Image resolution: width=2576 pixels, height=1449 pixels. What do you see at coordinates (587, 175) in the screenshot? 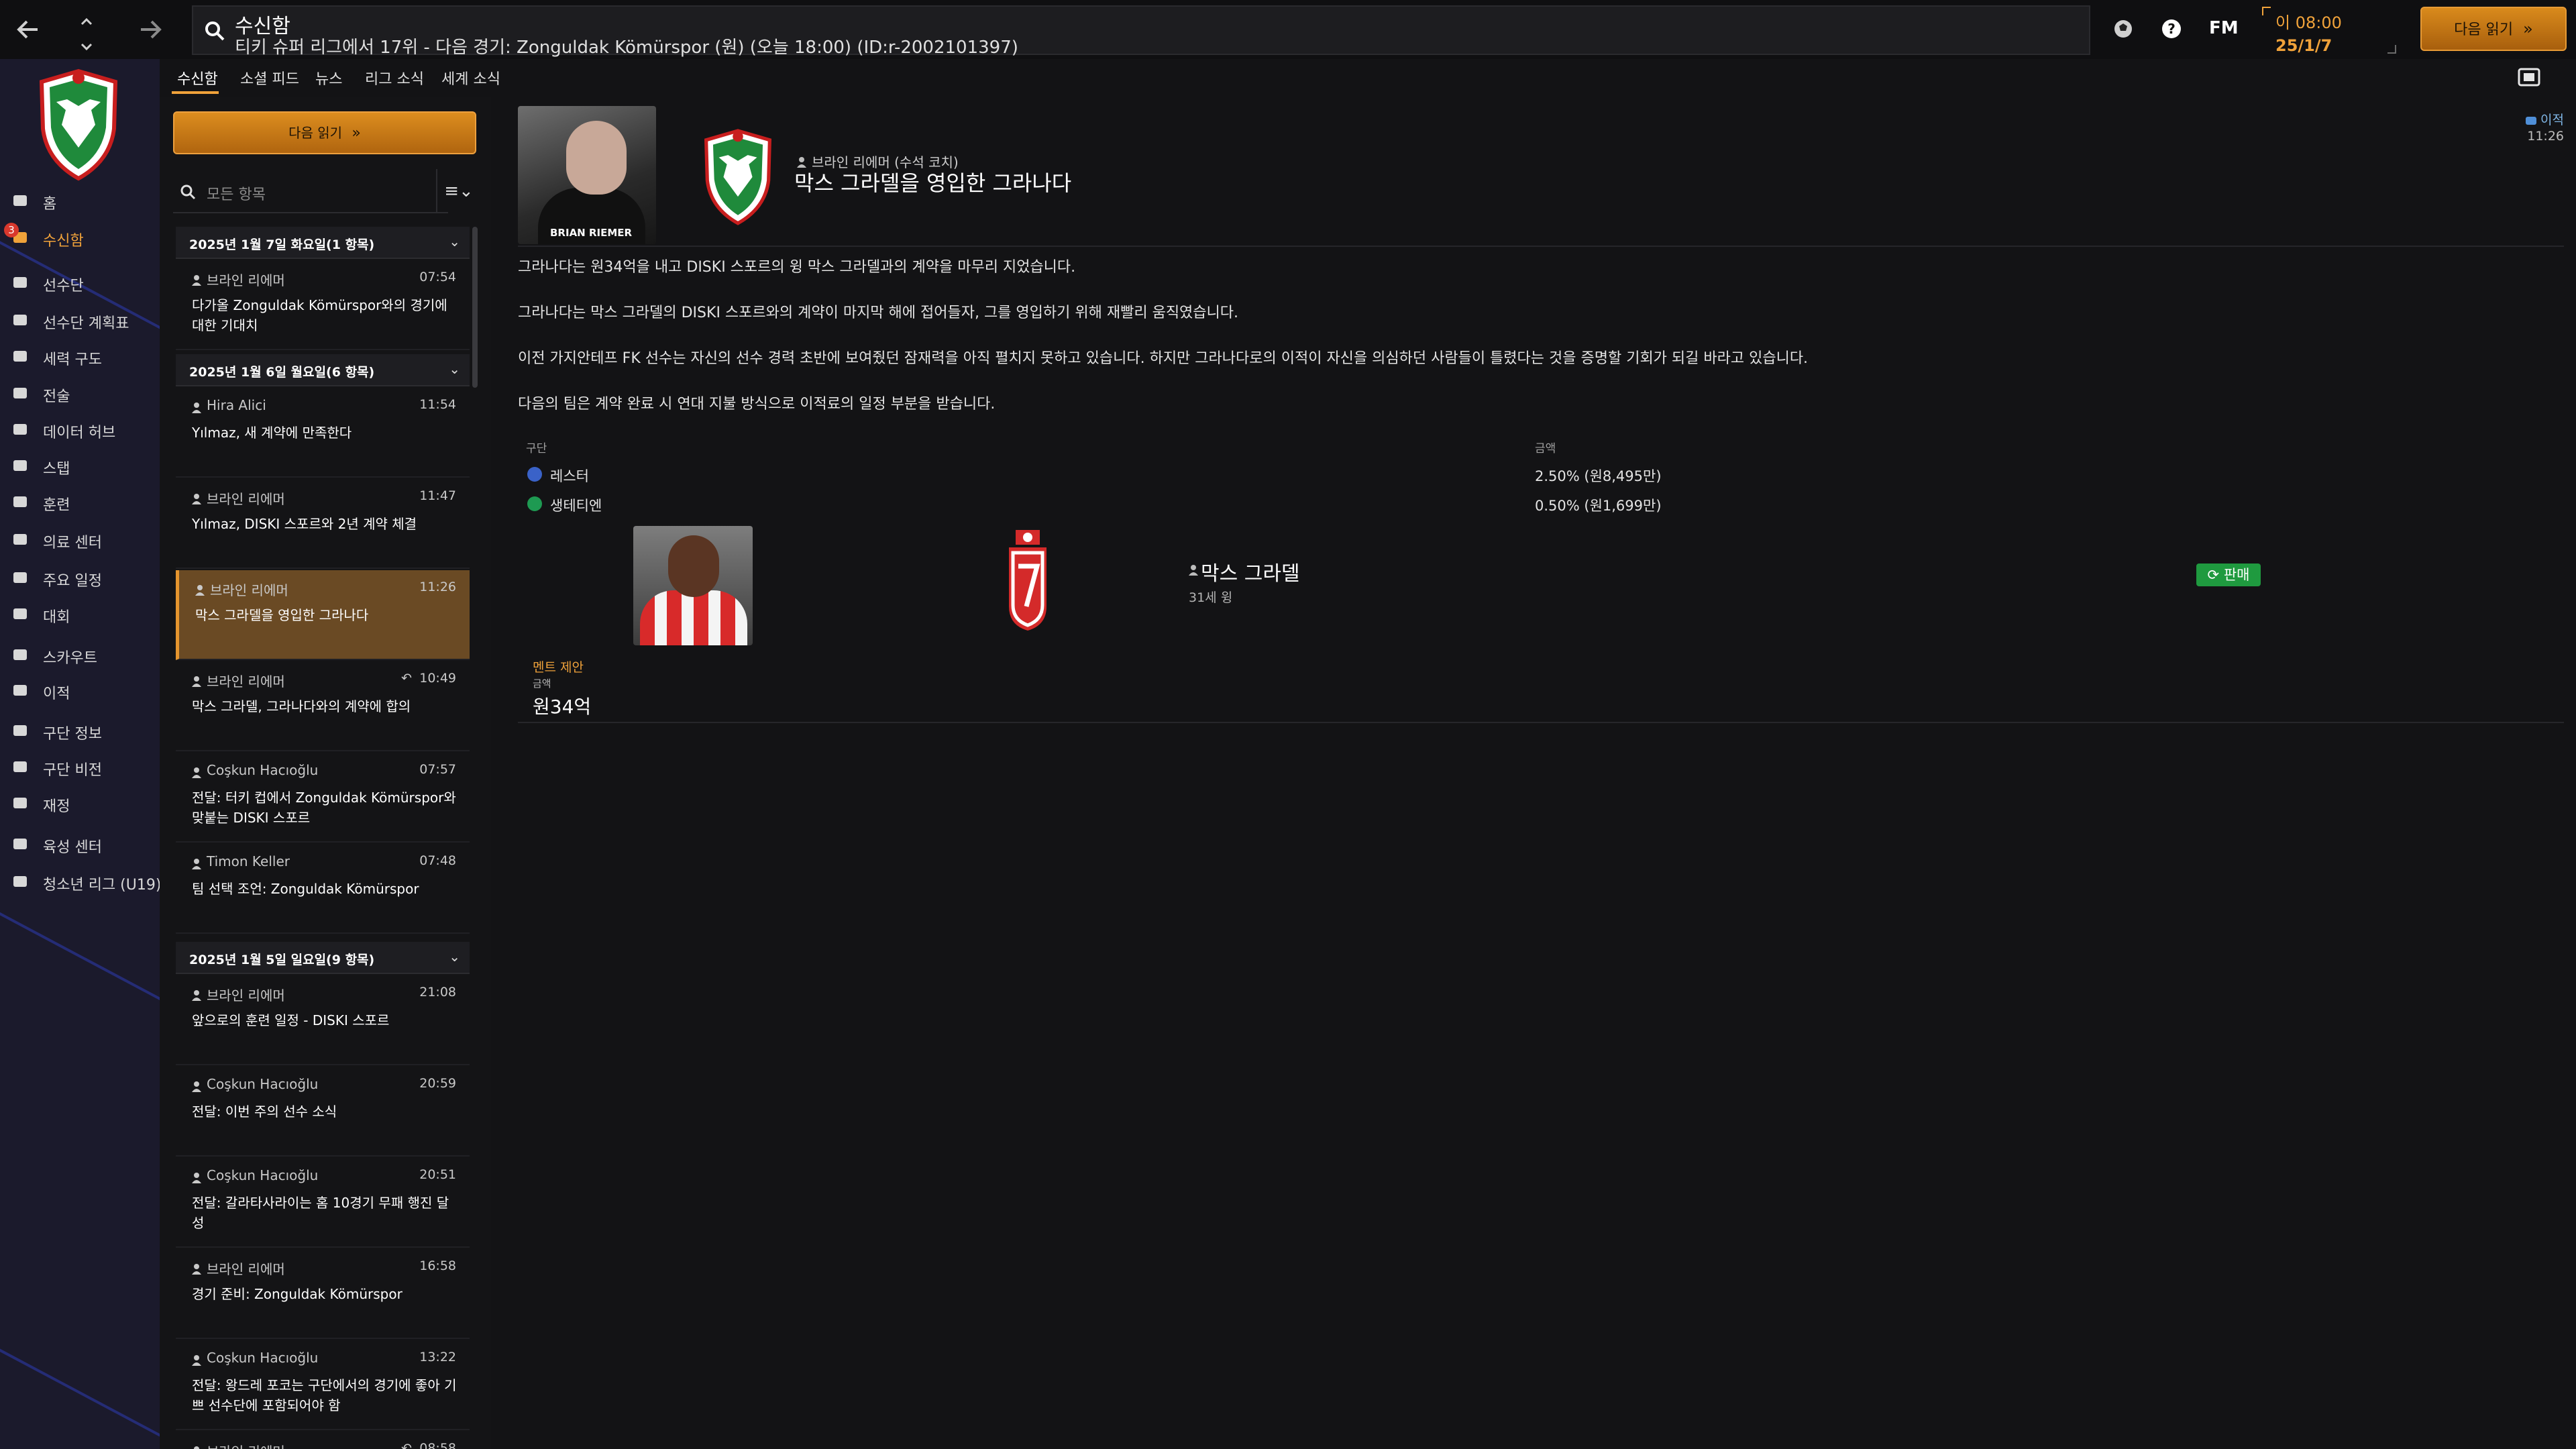
I see `coach-photo: BRIAN RIEMER` at bounding box center [587, 175].